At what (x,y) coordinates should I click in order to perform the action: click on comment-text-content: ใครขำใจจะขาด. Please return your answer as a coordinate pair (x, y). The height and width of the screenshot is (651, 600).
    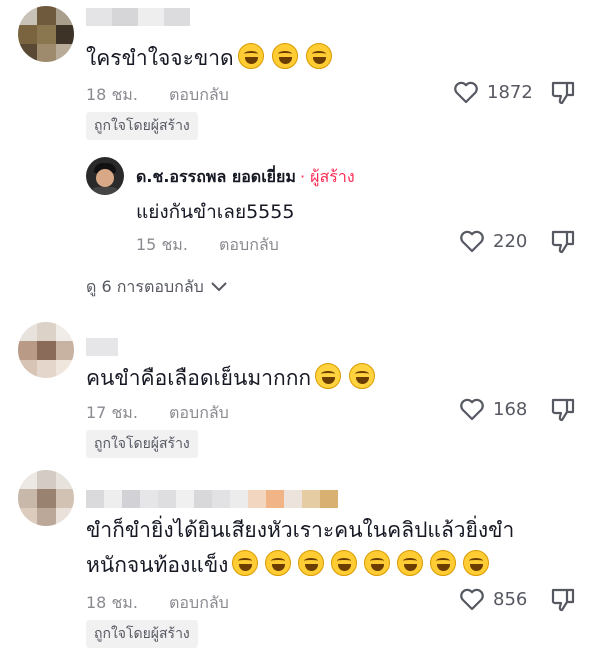
    Looking at the image, I should click on (160, 58).